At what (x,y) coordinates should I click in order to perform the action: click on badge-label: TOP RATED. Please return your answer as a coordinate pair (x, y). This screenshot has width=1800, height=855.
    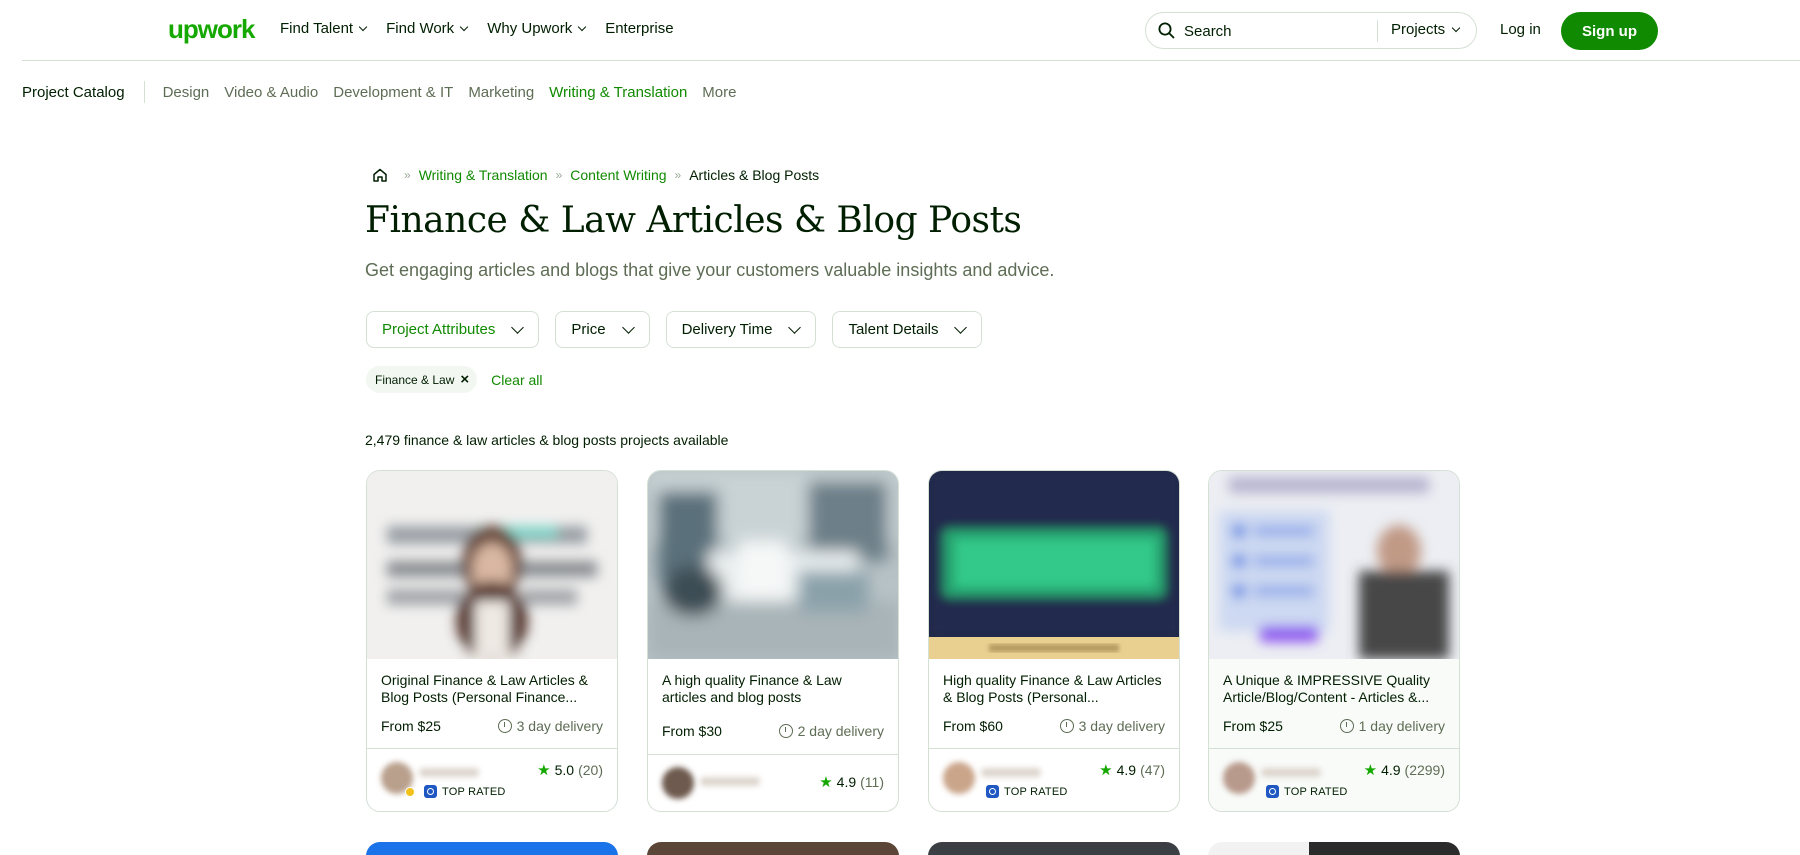
    Looking at the image, I should click on (1316, 791).